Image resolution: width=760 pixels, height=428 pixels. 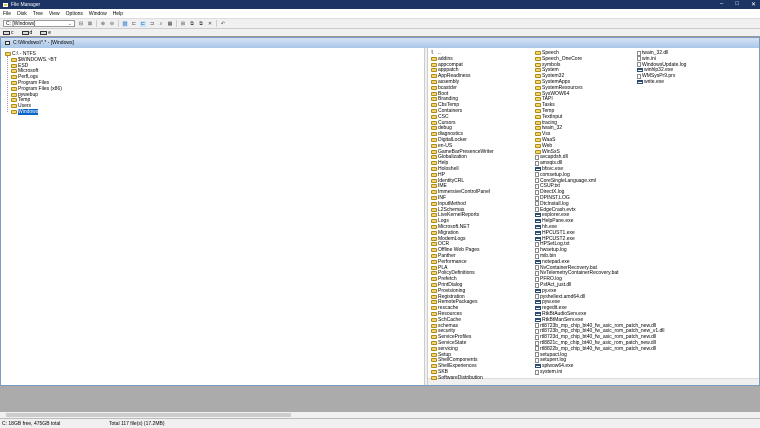 What do you see at coordinates (39, 23) in the screenshot?
I see `drive-select: C: [Windows] ⌄` at bounding box center [39, 23].